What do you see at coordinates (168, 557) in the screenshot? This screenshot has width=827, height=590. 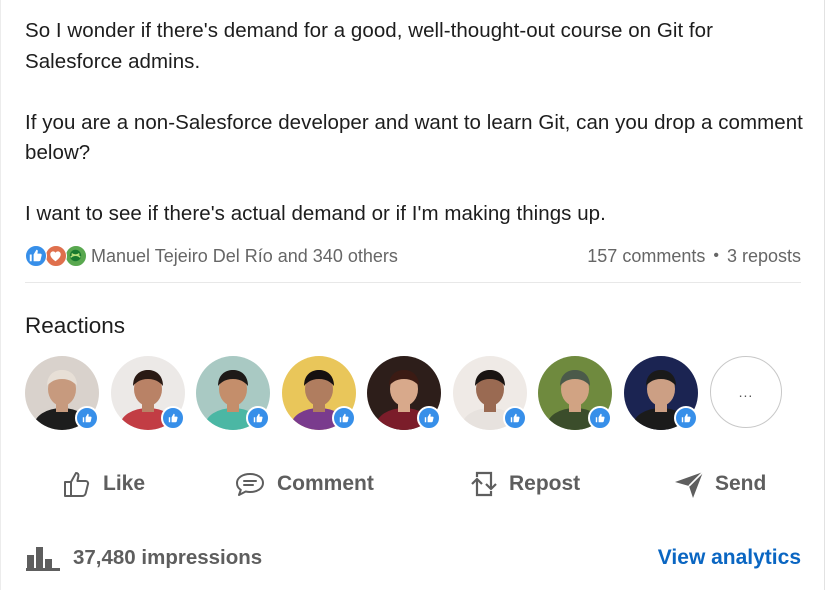 I see `impressions-count: 37,480 impressions` at bounding box center [168, 557].